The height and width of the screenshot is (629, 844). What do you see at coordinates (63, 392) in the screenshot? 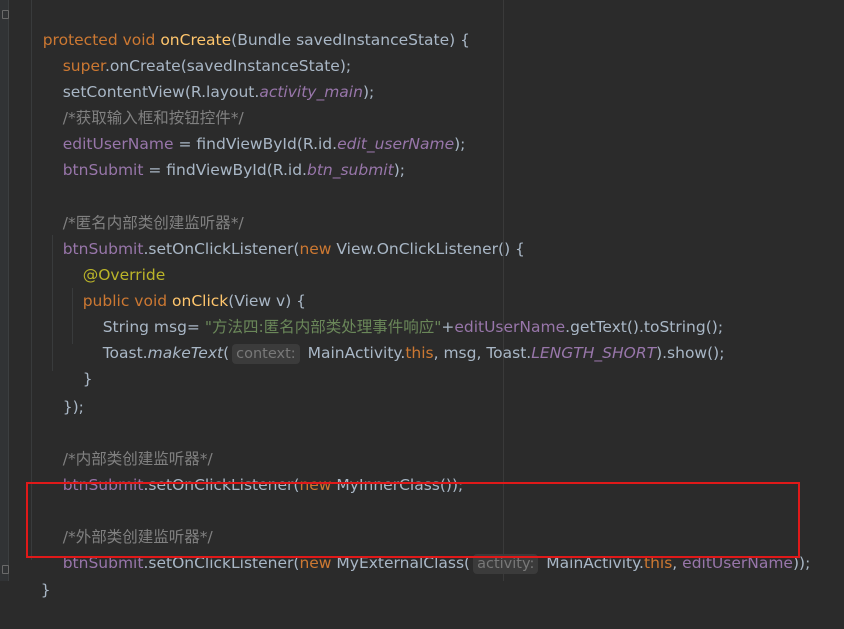
I see `code-line: });` at bounding box center [63, 392].